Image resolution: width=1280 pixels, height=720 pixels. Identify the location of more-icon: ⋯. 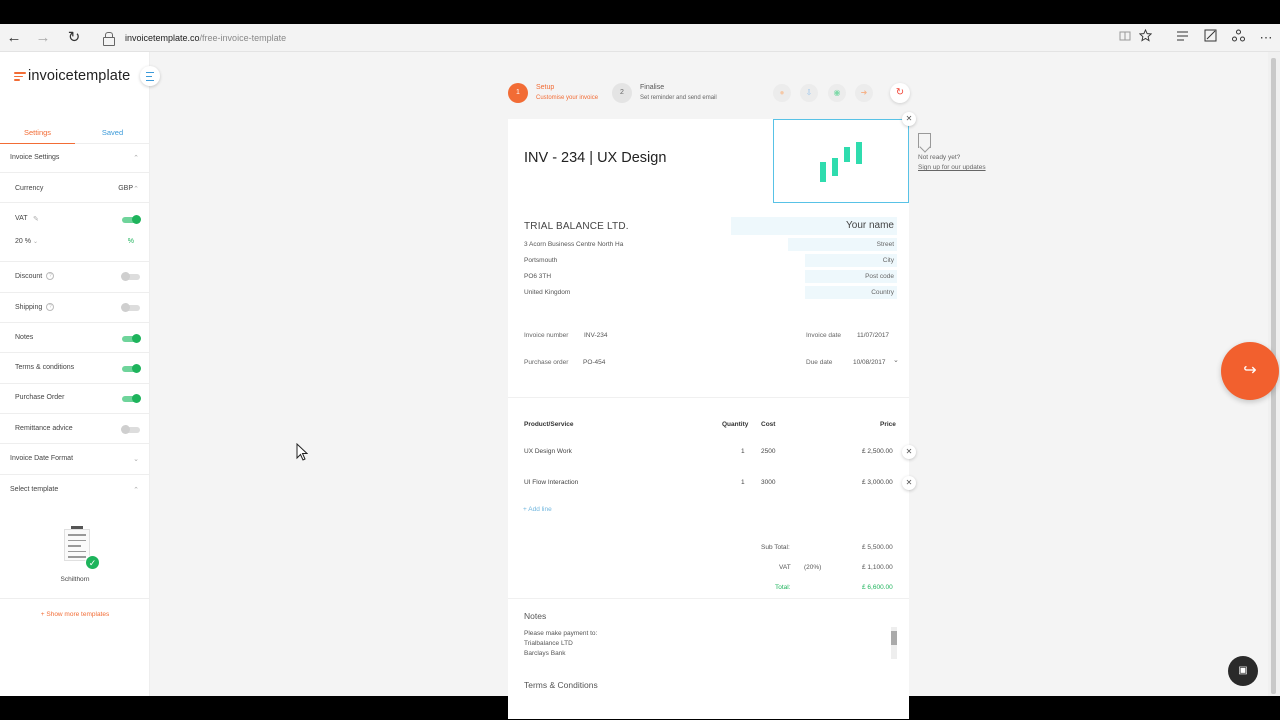
(1266, 38).